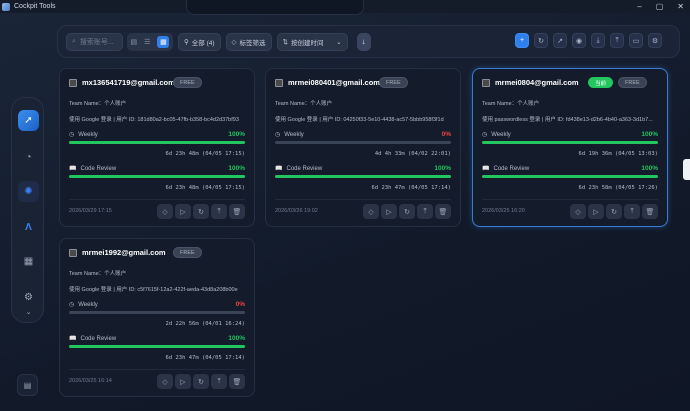 This screenshot has width=690, height=411. I want to click on top-panel-handle, so click(275, 7).